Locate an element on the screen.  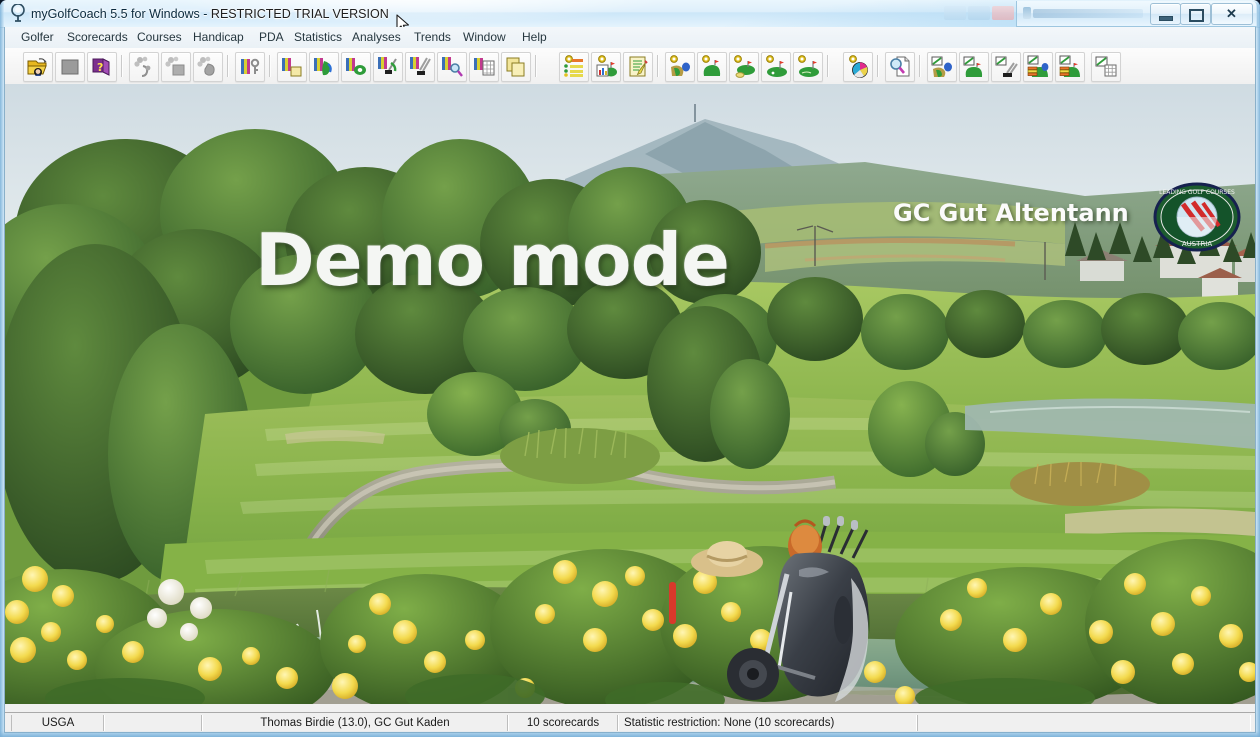
trend-fairway-icon is located at coordinates (941, 66).